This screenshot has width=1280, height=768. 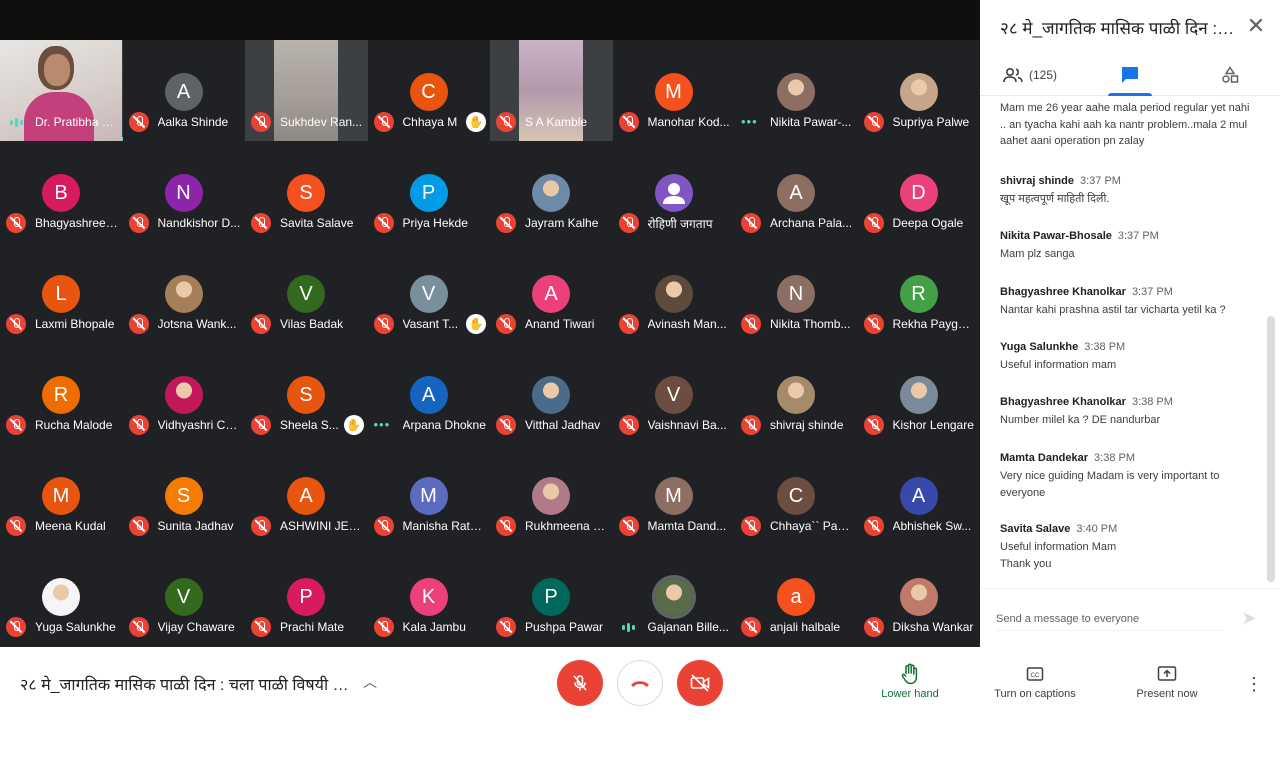 I want to click on lower-hand-button: Lower hand, so click(x=910, y=685).